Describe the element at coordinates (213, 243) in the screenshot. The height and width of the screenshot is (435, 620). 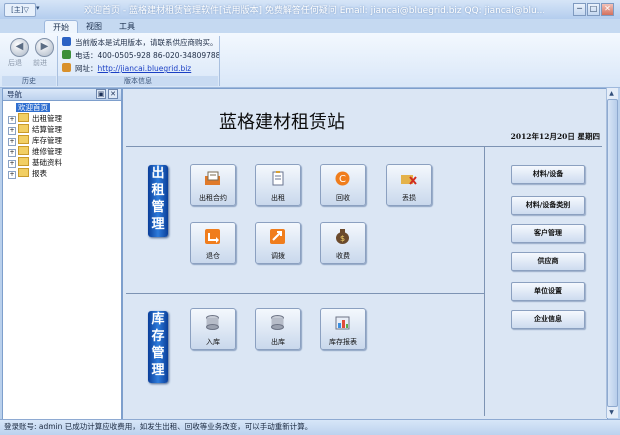
I see `tile-return-warehouse: 退仓` at that location.